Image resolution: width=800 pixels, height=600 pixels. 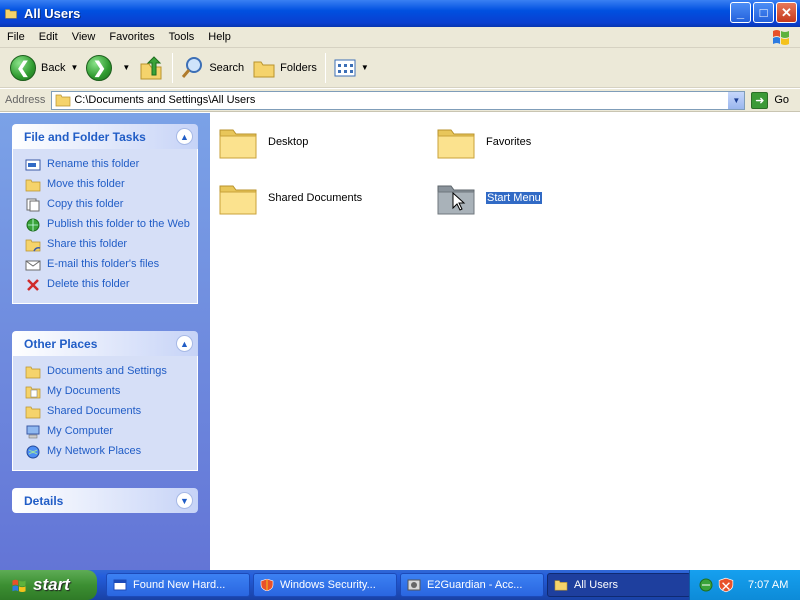 What do you see at coordinates (781, 37) in the screenshot?
I see `windows-logo-icon` at bounding box center [781, 37].